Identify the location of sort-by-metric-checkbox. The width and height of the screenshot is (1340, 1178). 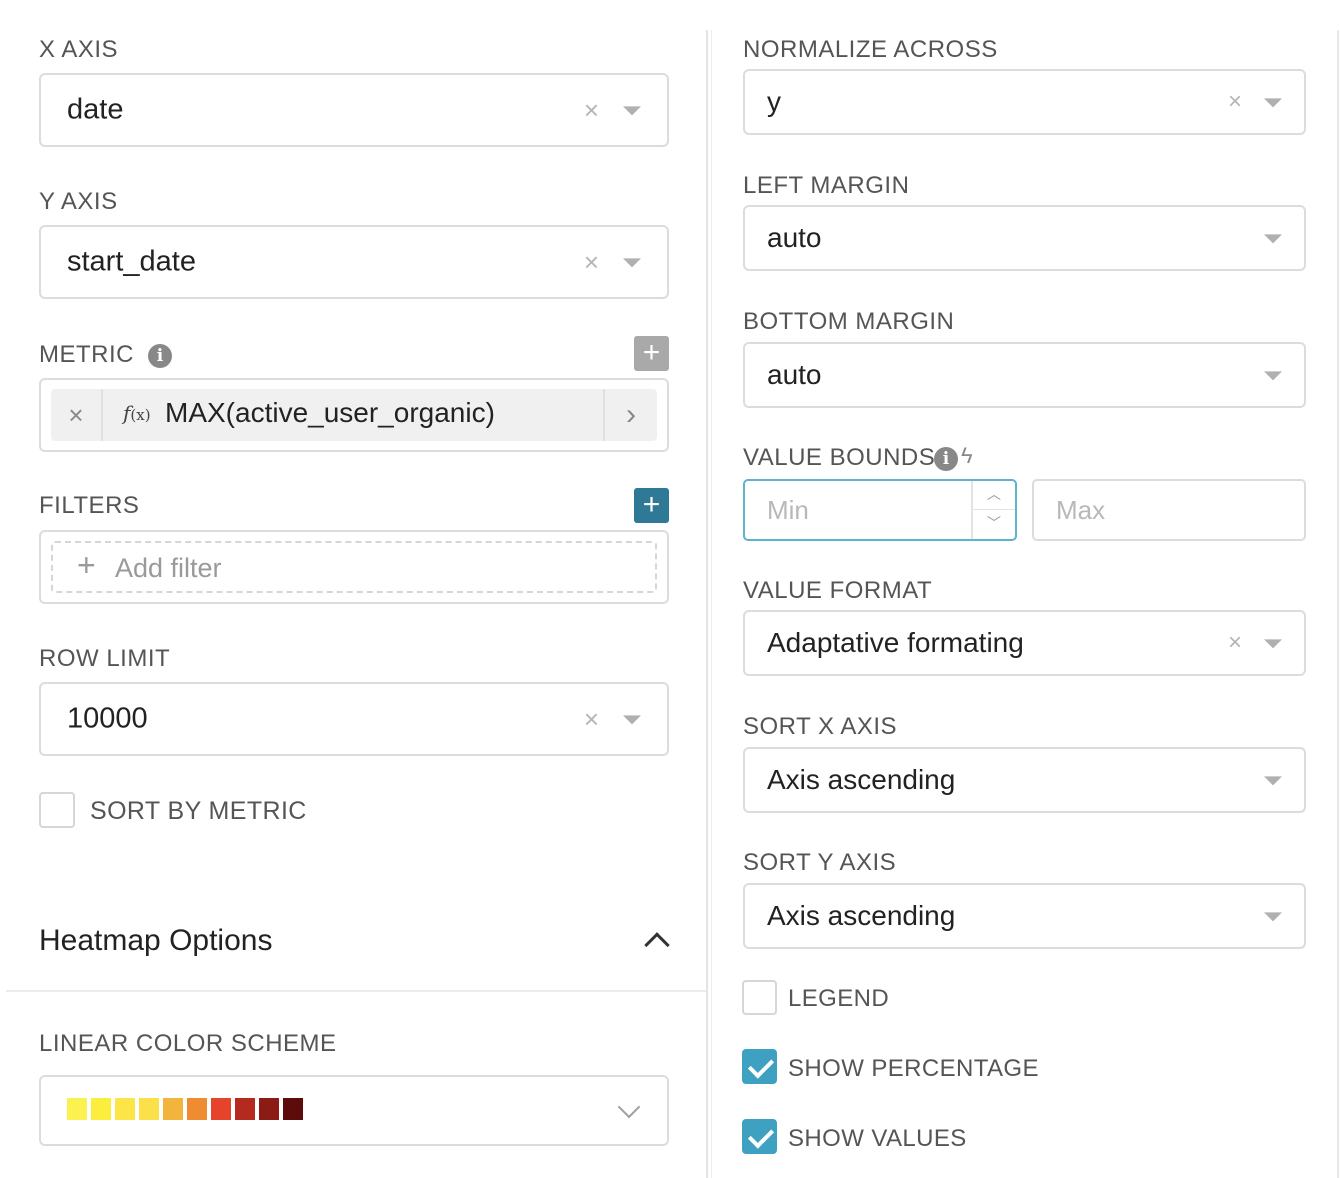
(57, 810).